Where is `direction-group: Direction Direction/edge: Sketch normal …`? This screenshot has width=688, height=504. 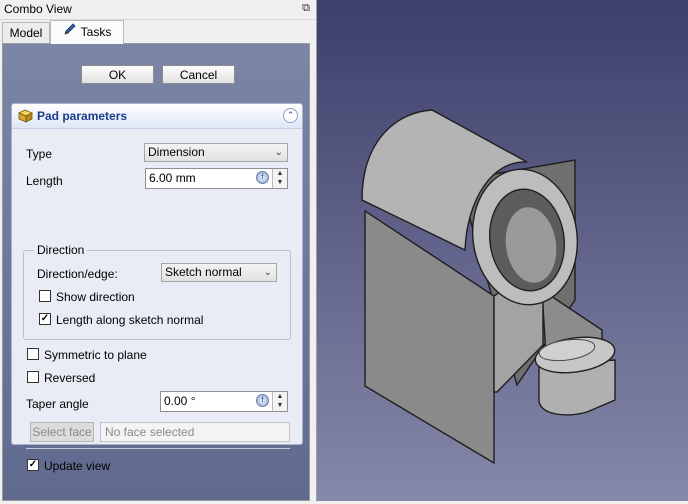 direction-group: Direction Direction/edge: Sketch normal … is located at coordinates (157, 291).